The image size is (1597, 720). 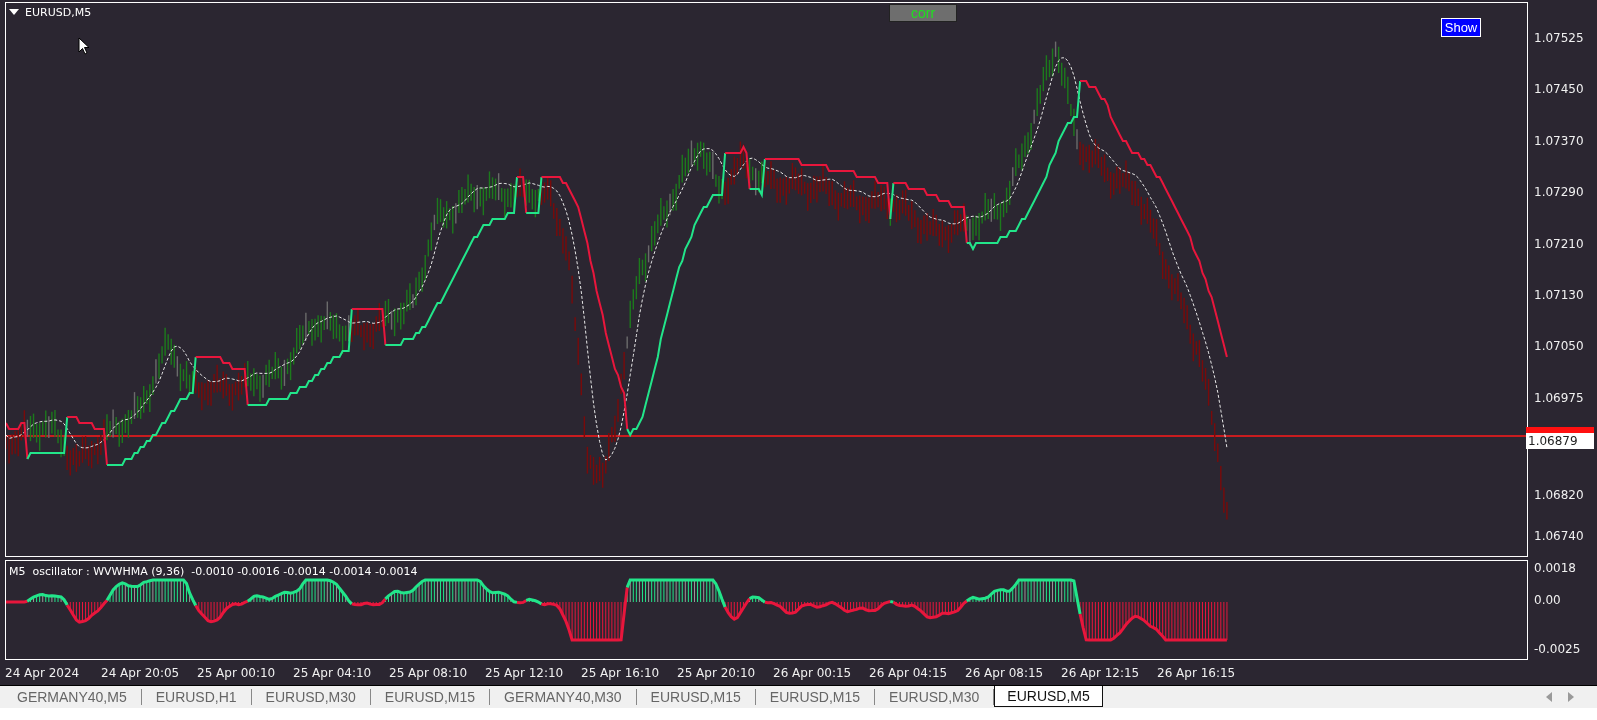 I want to click on oscillator-value-label: 0.00, so click(x=1547, y=600).